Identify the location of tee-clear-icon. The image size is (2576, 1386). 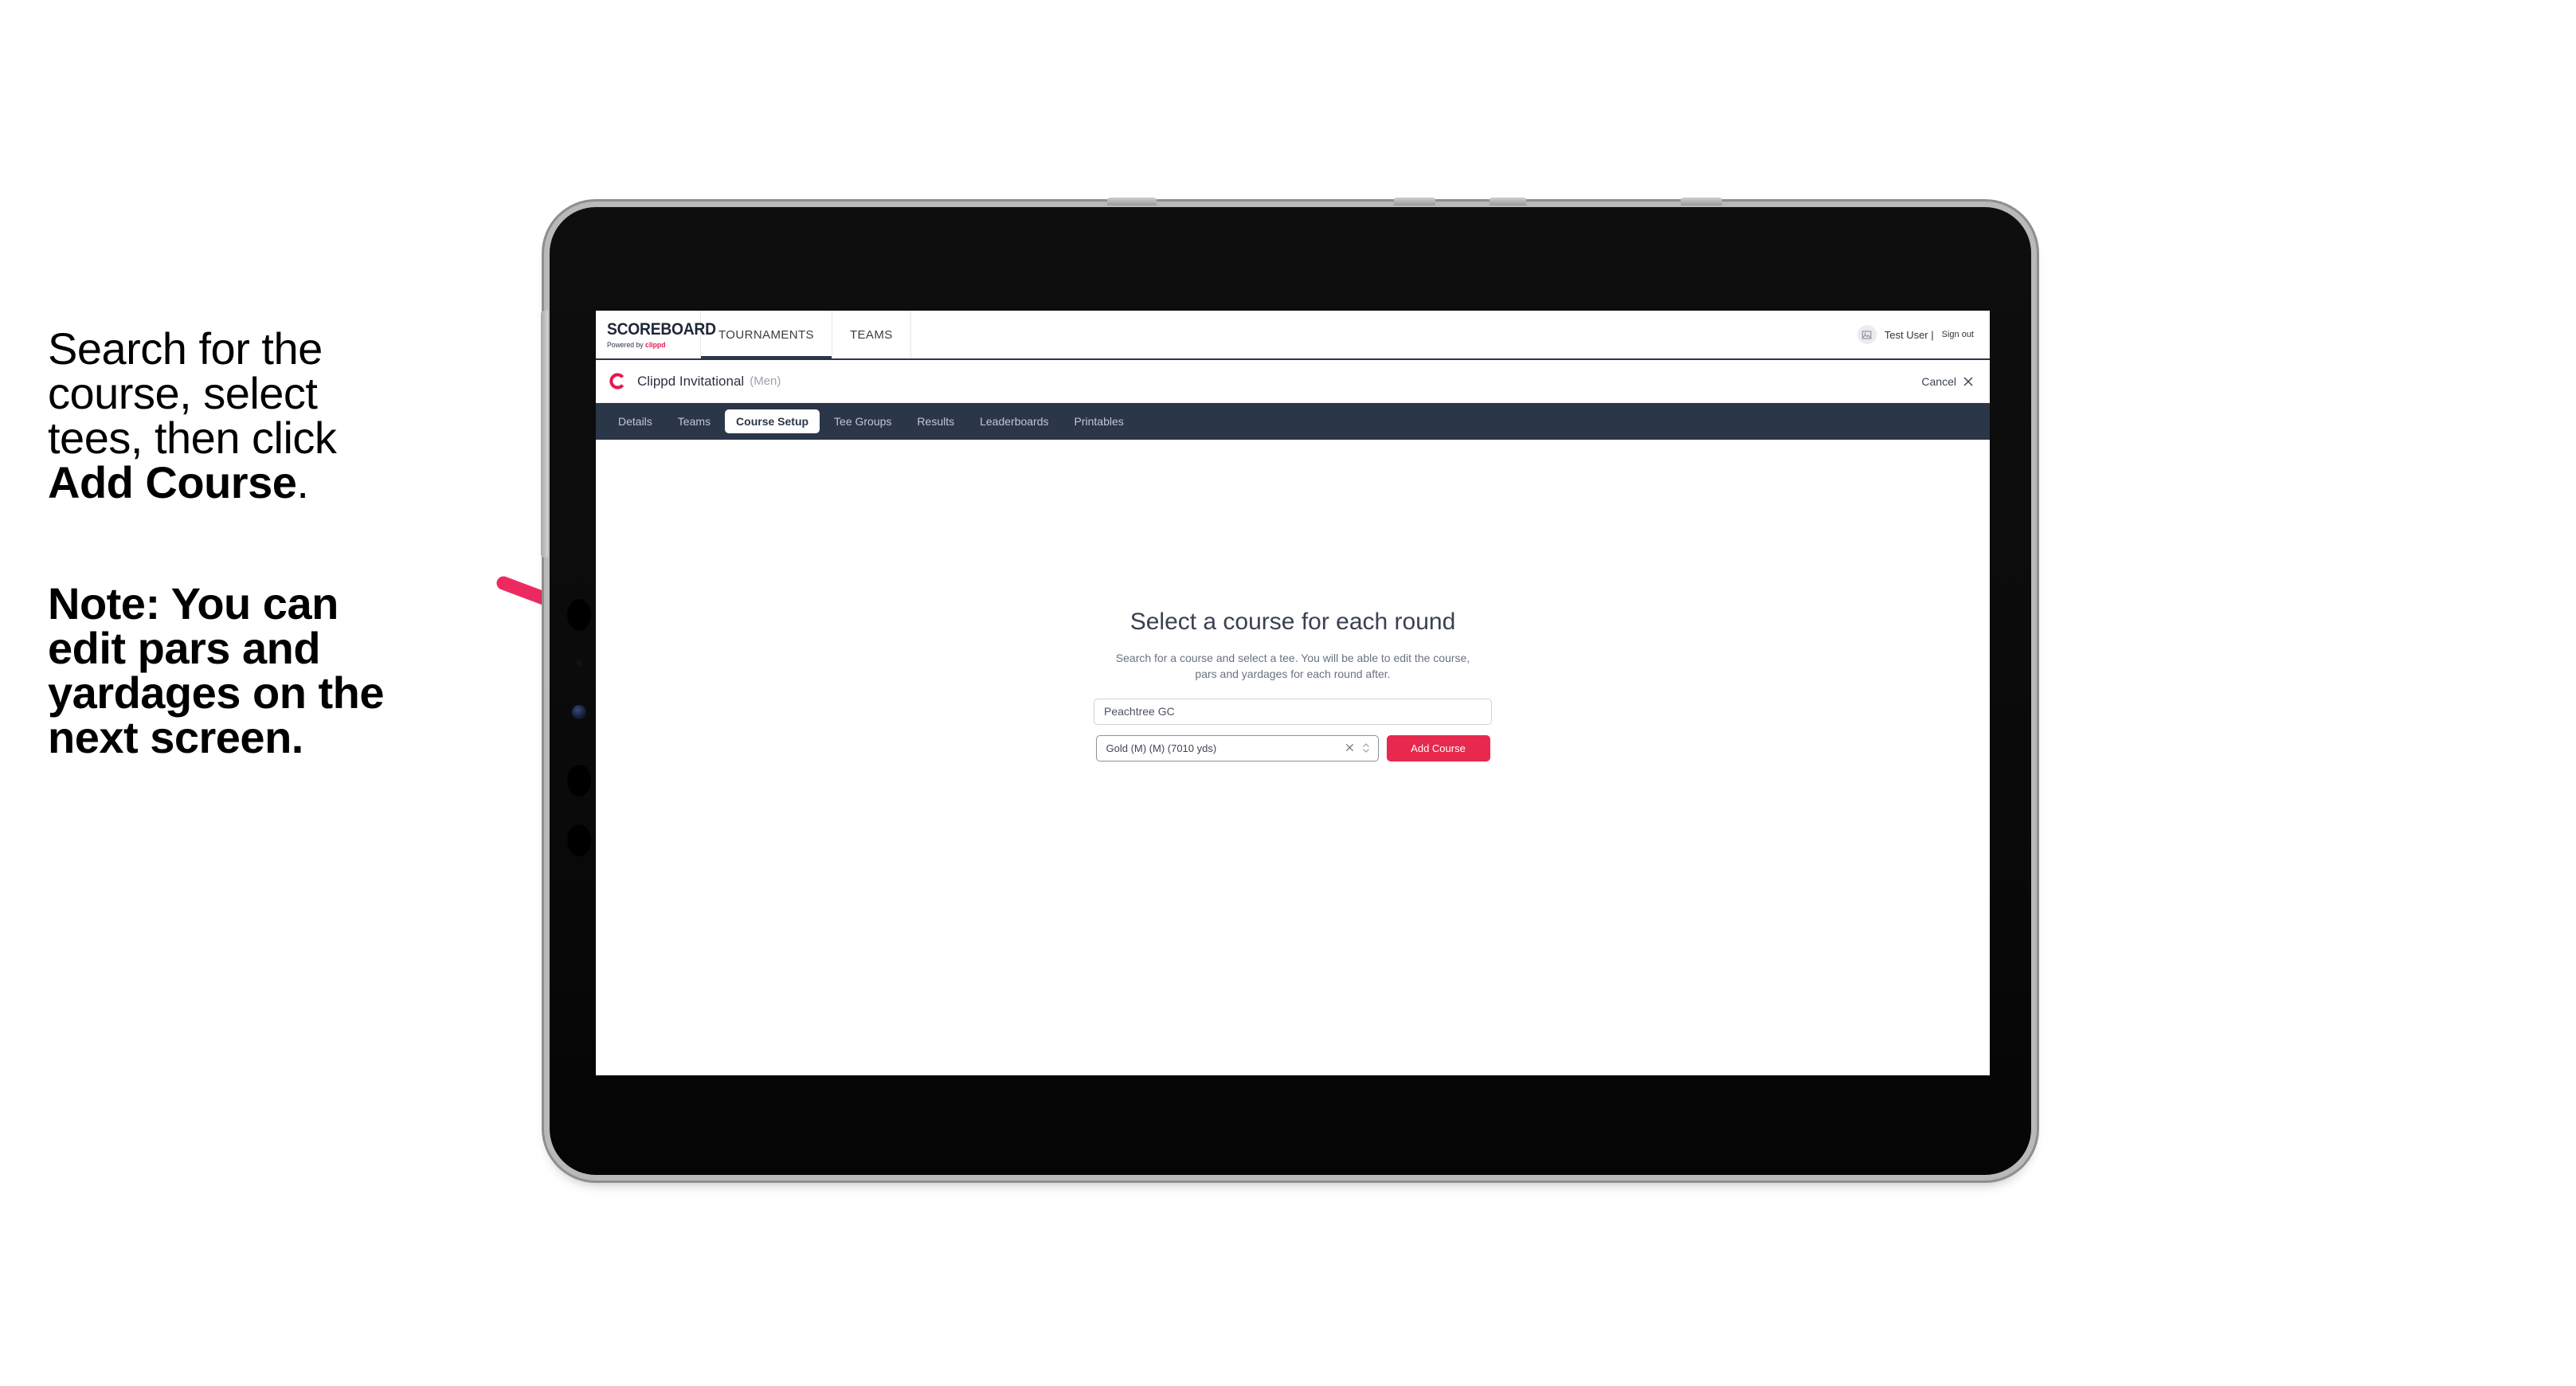
(1349, 748).